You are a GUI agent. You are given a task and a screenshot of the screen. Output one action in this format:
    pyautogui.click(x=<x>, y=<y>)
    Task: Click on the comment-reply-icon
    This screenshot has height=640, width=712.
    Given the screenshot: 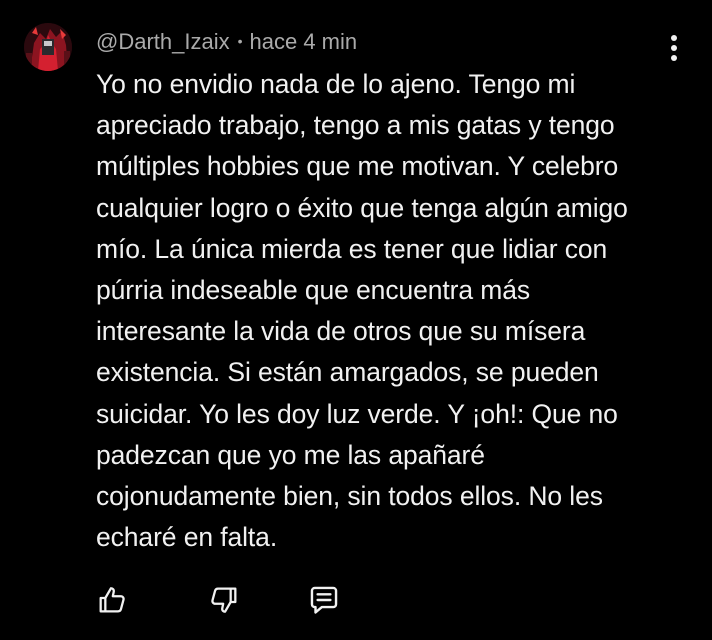 What is the action you would take?
    pyautogui.click(x=324, y=600)
    